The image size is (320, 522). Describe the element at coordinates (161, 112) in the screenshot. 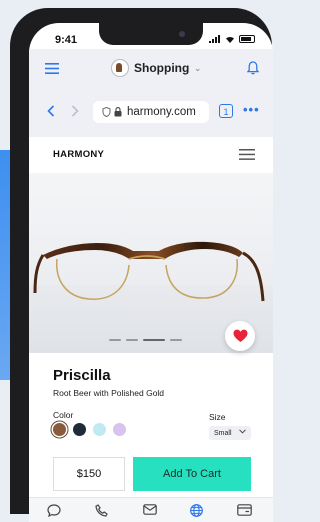

I see `url-text: harmony.com` at that location.